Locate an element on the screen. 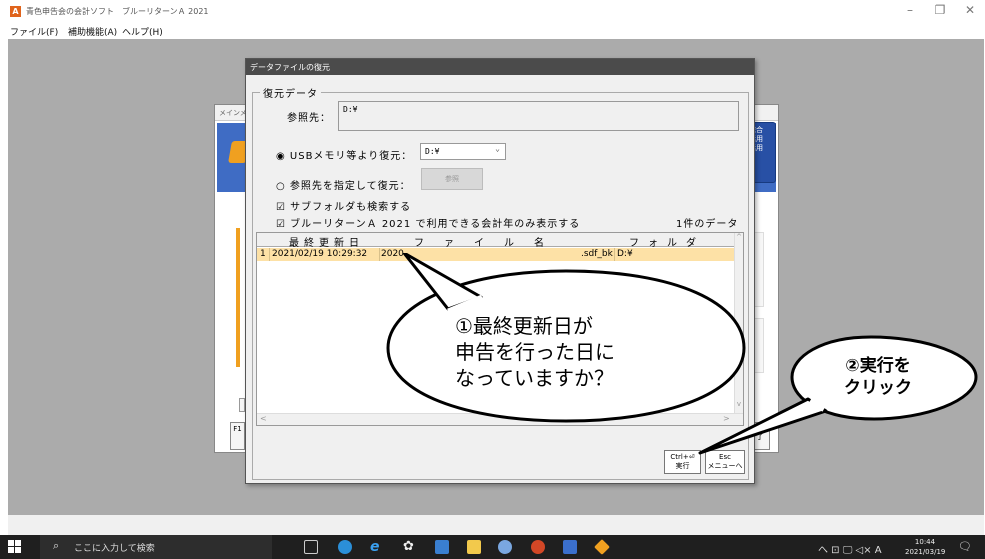 The width and height of the screenshot is (985, 559). usb-drive-value: D:¥ is located at coordinates (432, 151).